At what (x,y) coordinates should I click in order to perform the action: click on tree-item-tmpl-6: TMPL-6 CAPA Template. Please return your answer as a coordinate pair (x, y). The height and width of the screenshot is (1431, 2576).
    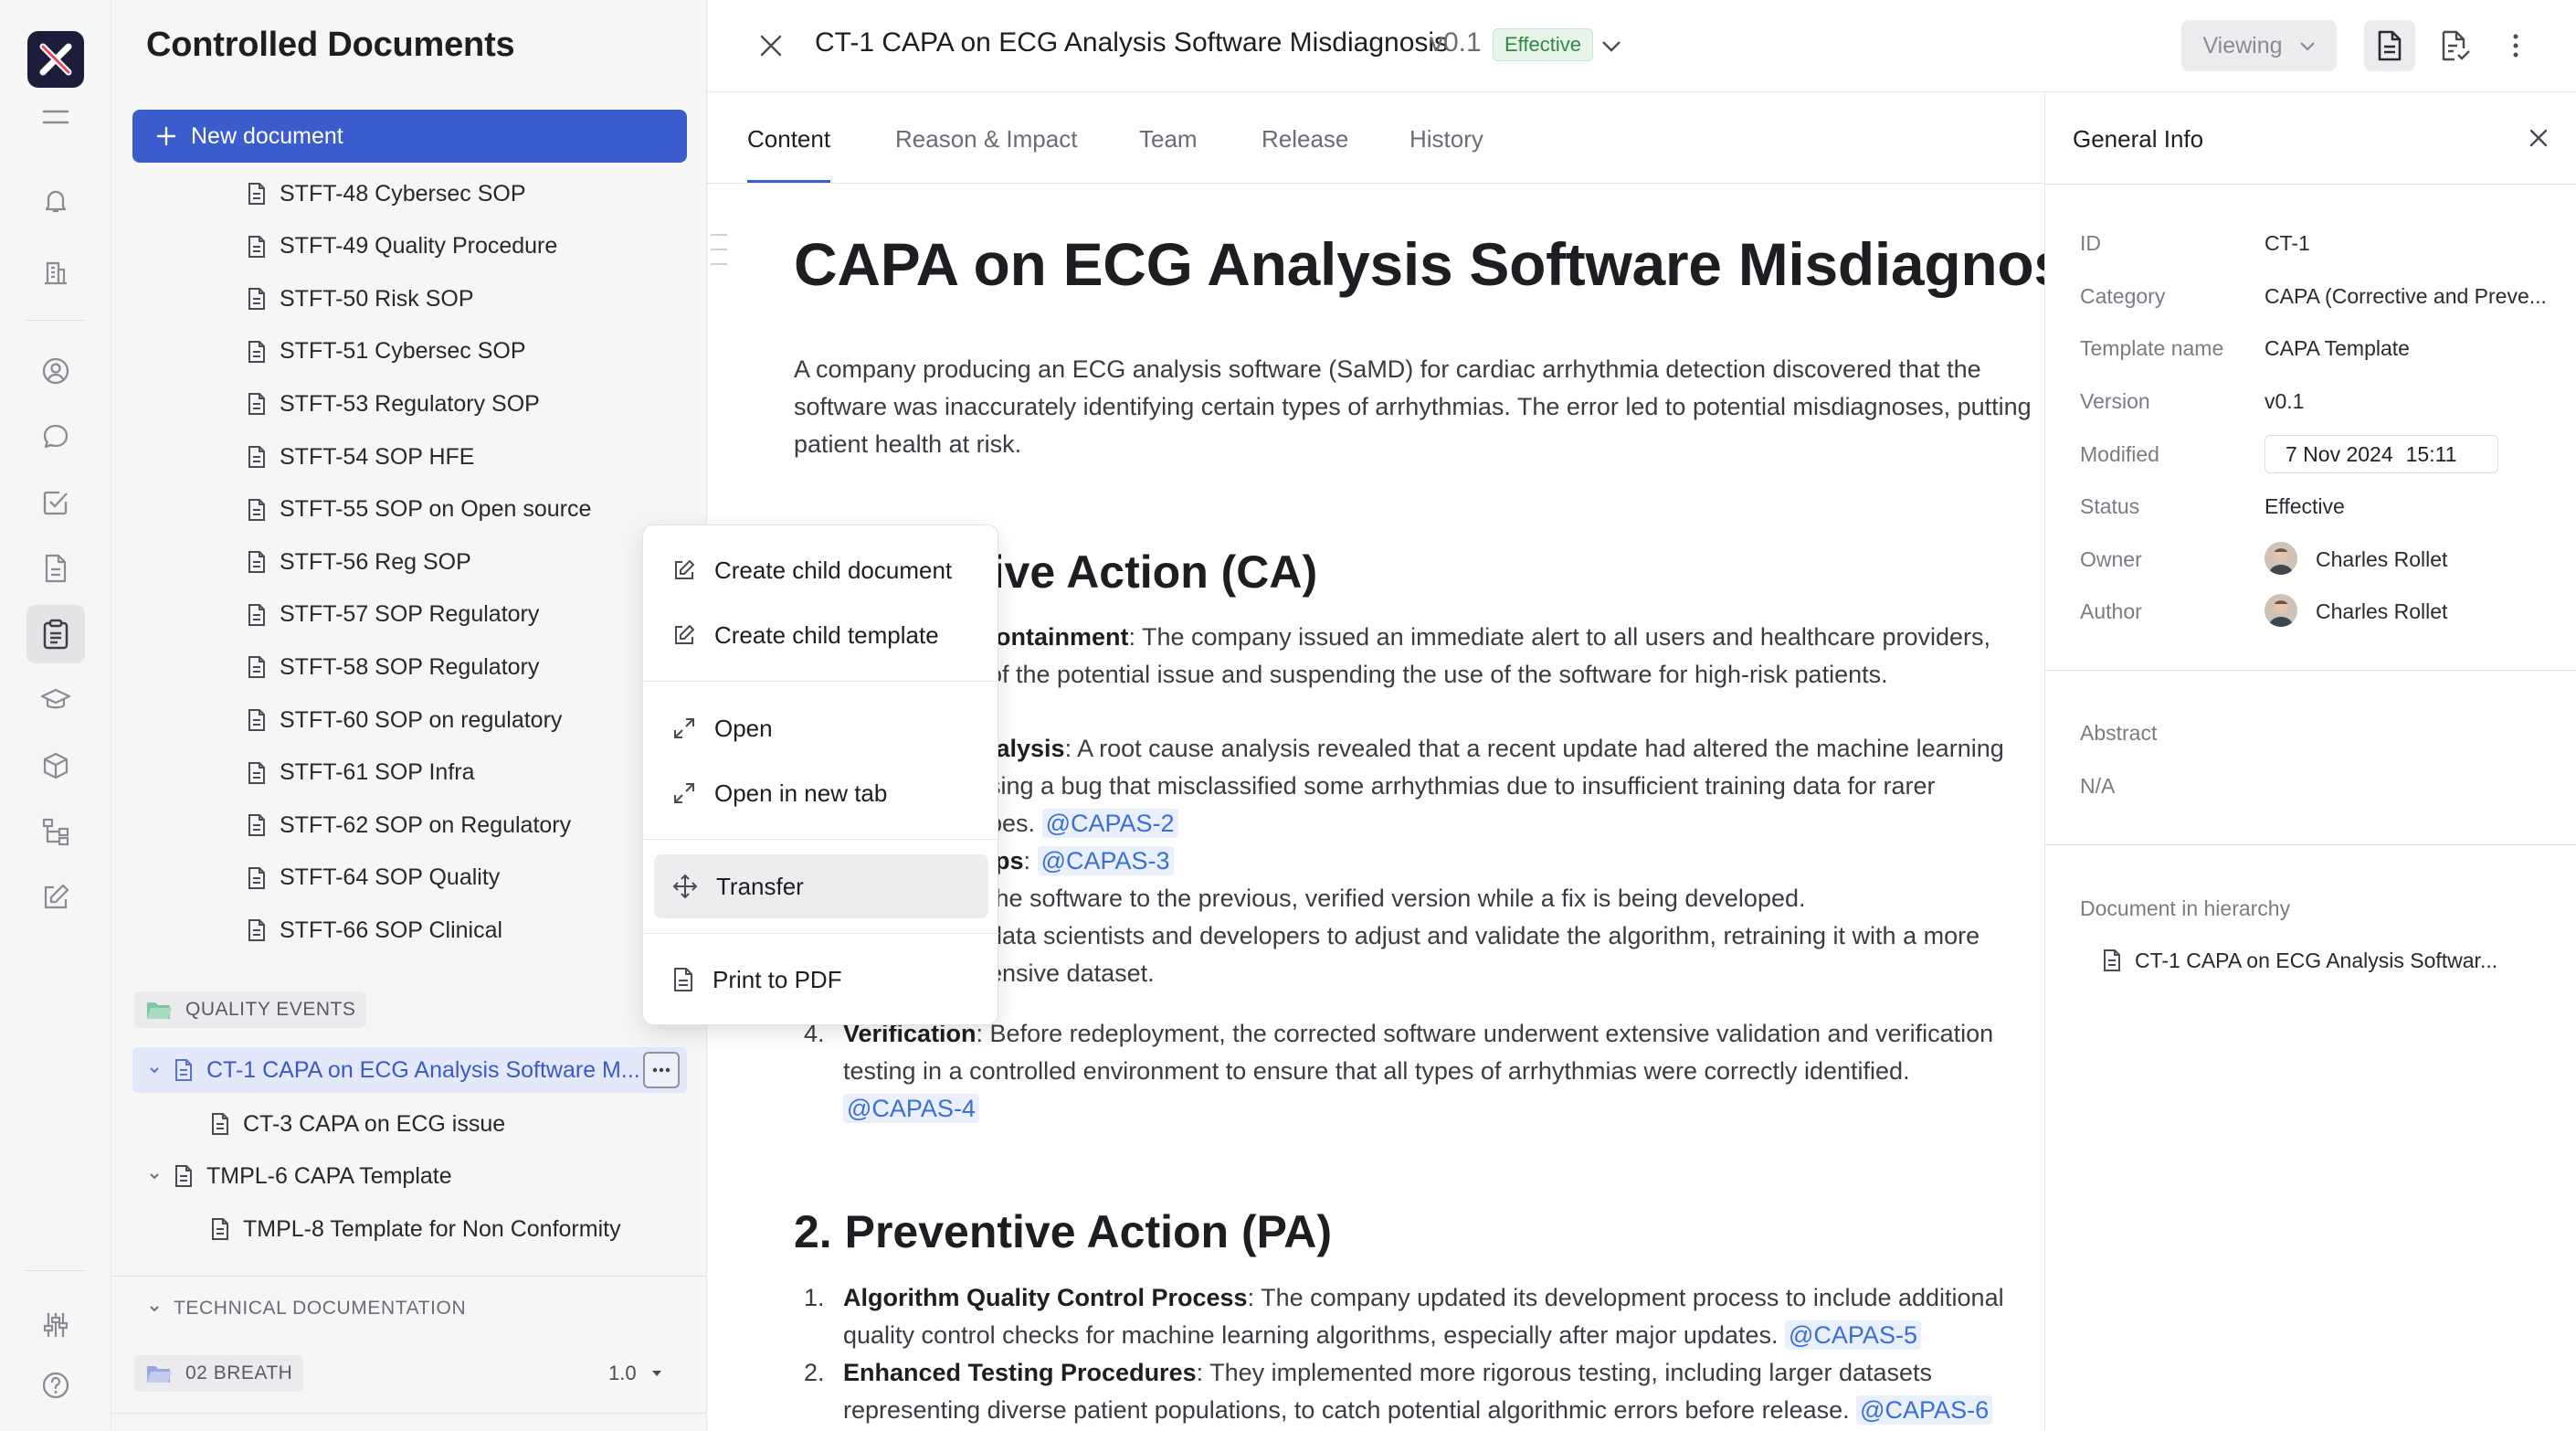
    Looking at the image, I should click on (300, 1176).